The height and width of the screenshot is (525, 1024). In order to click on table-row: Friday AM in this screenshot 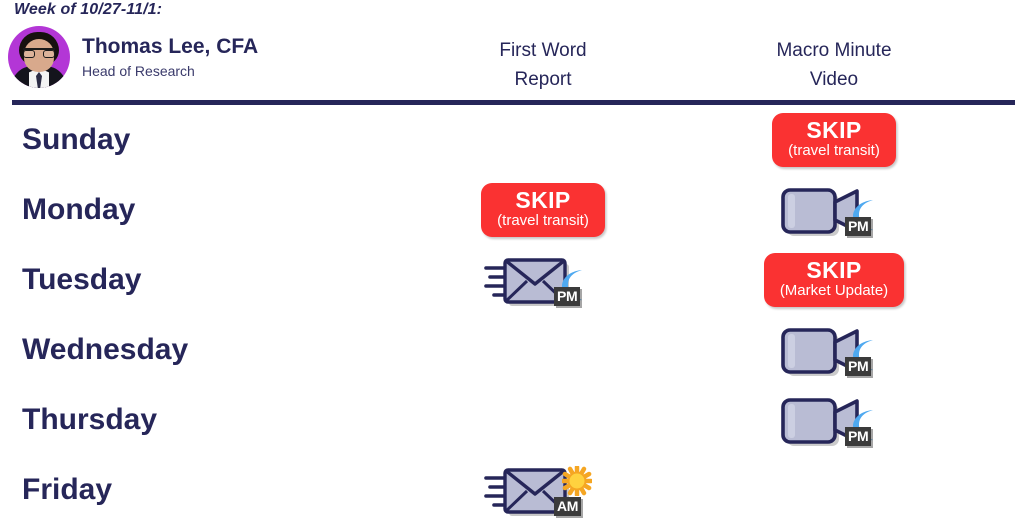, I will do `click(512, 490)`.